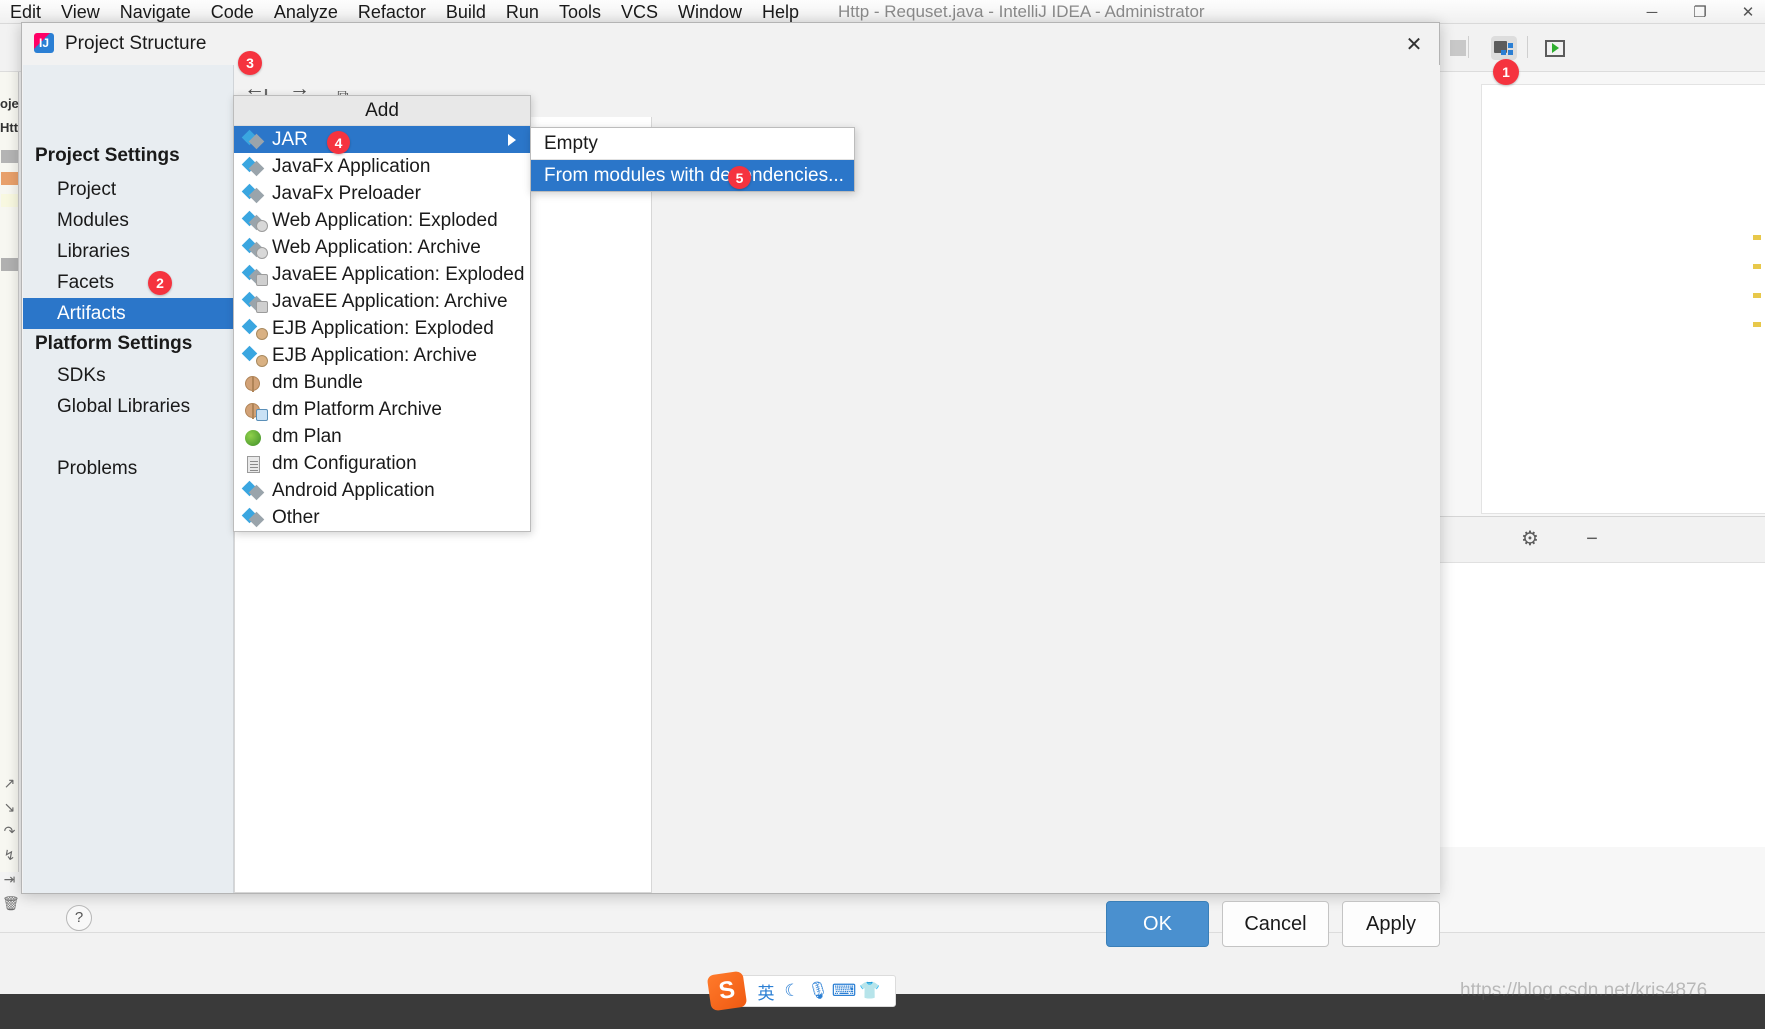 This screenshot has width=1765, height=1029. Describe the element at coordinates (692, 143) in the screenshot. I see `submenu-item-empty: Empty` at that location.